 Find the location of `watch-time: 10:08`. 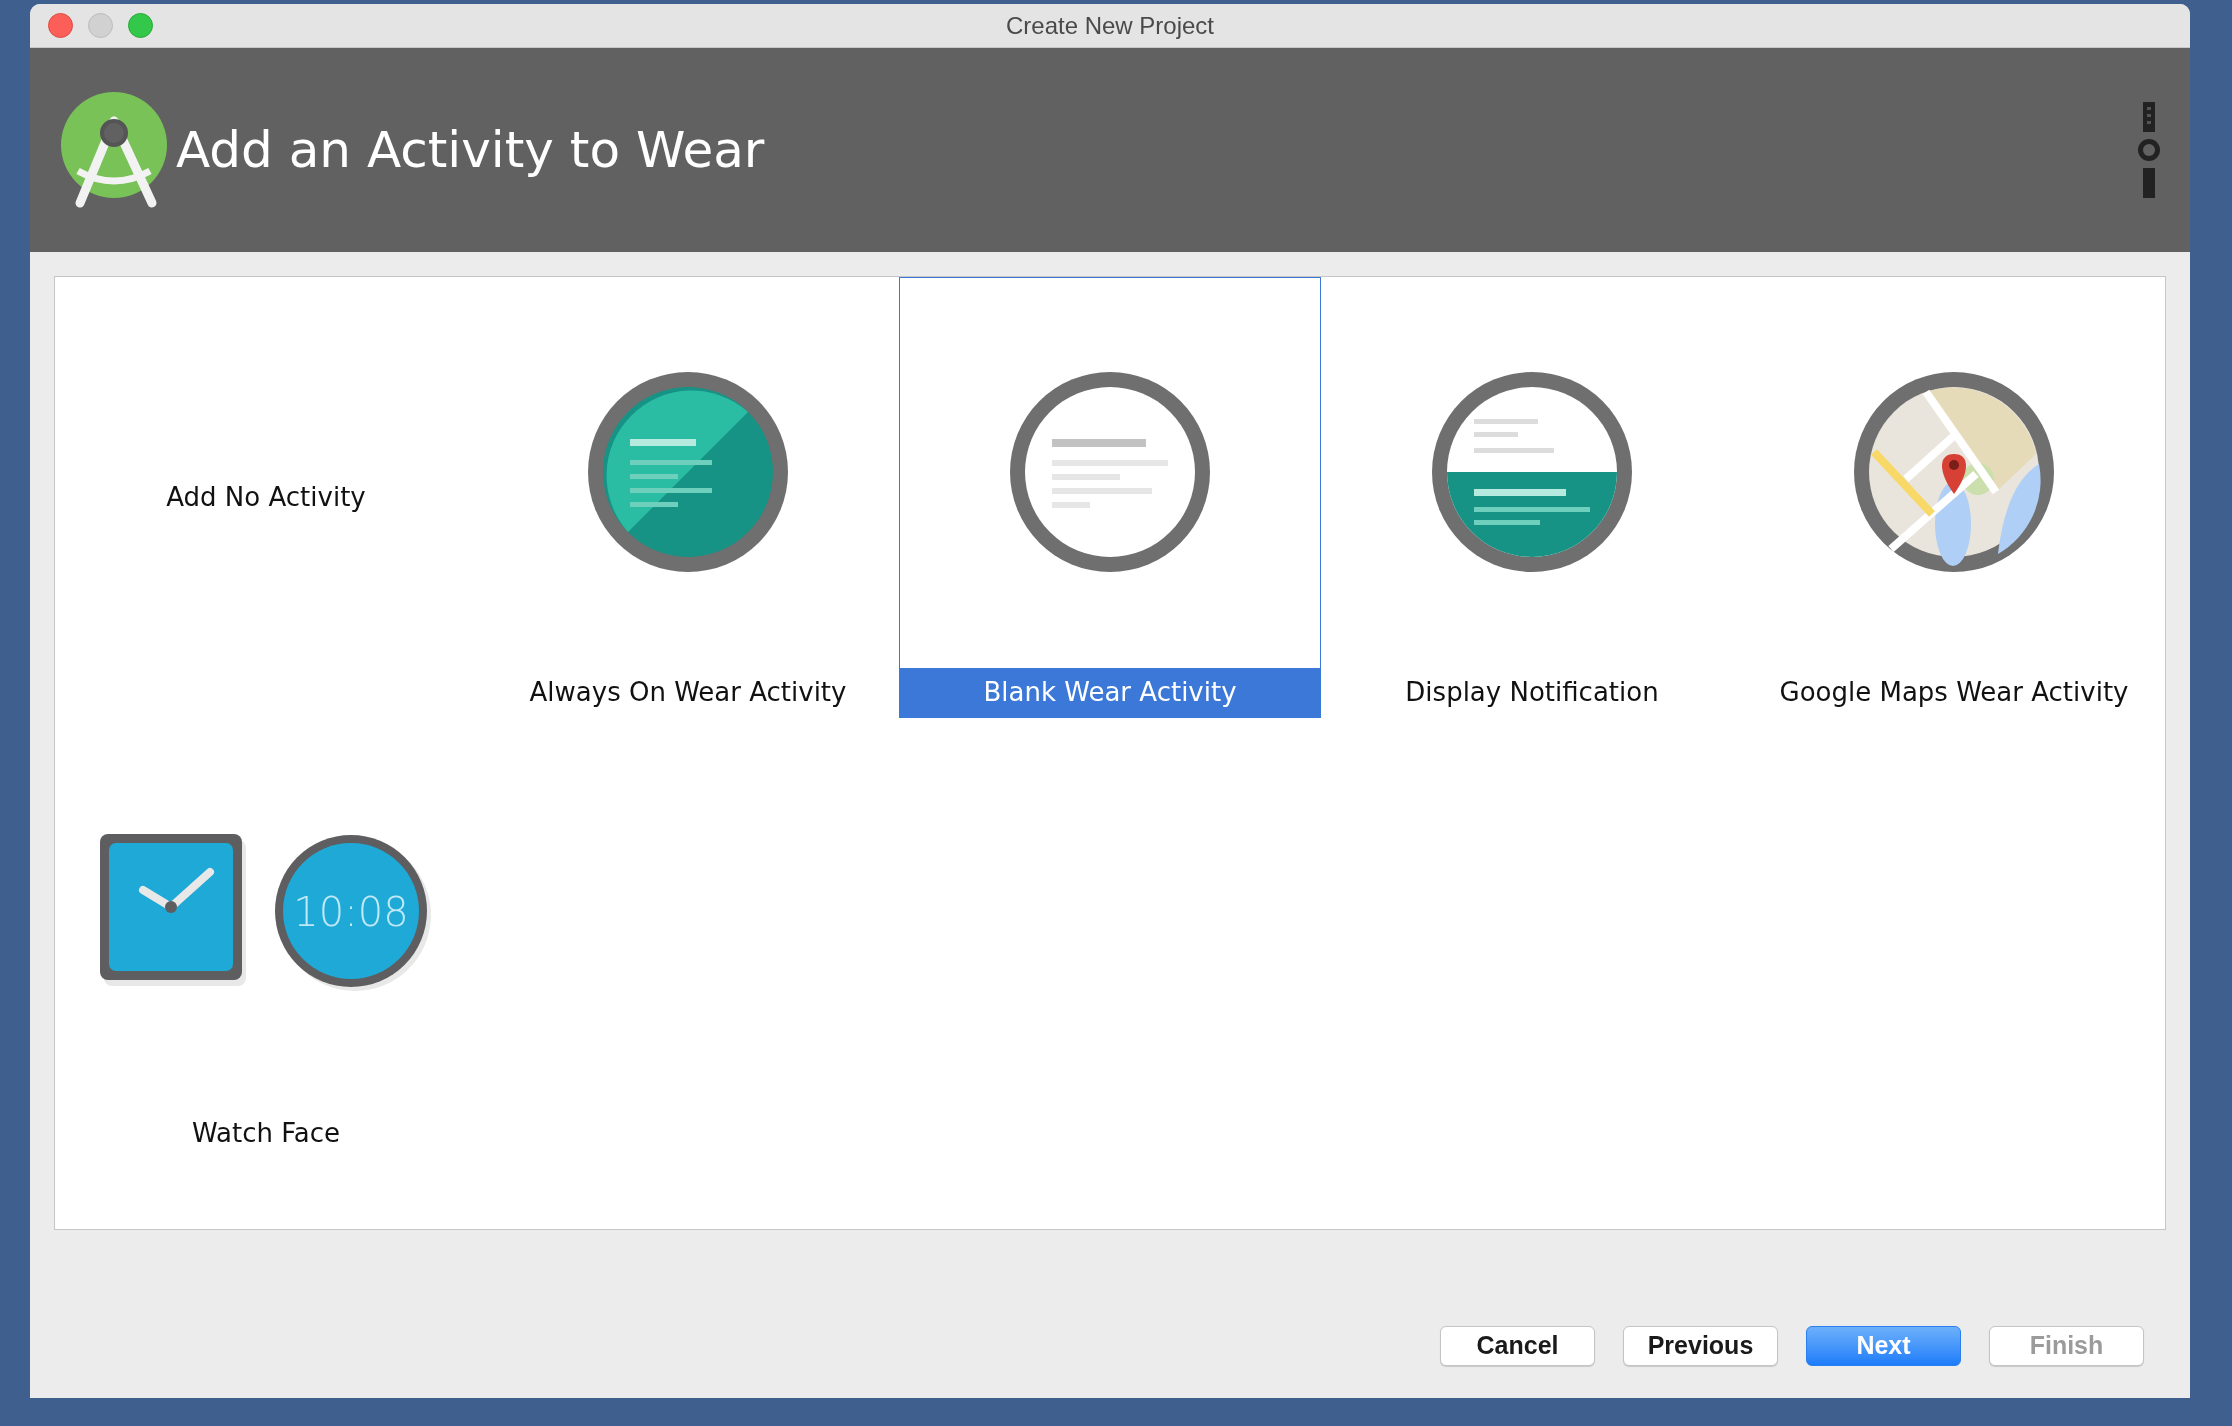

watch-time: 10:08 is located at coordinates (351, 912).